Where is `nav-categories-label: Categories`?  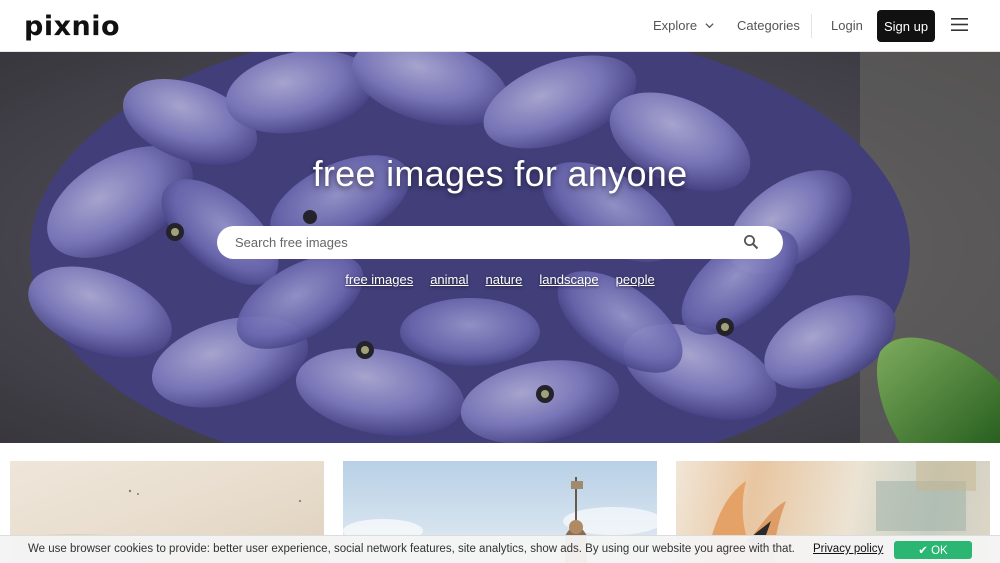 nav-categories-label: Categories is located at coordinates (768, 25).